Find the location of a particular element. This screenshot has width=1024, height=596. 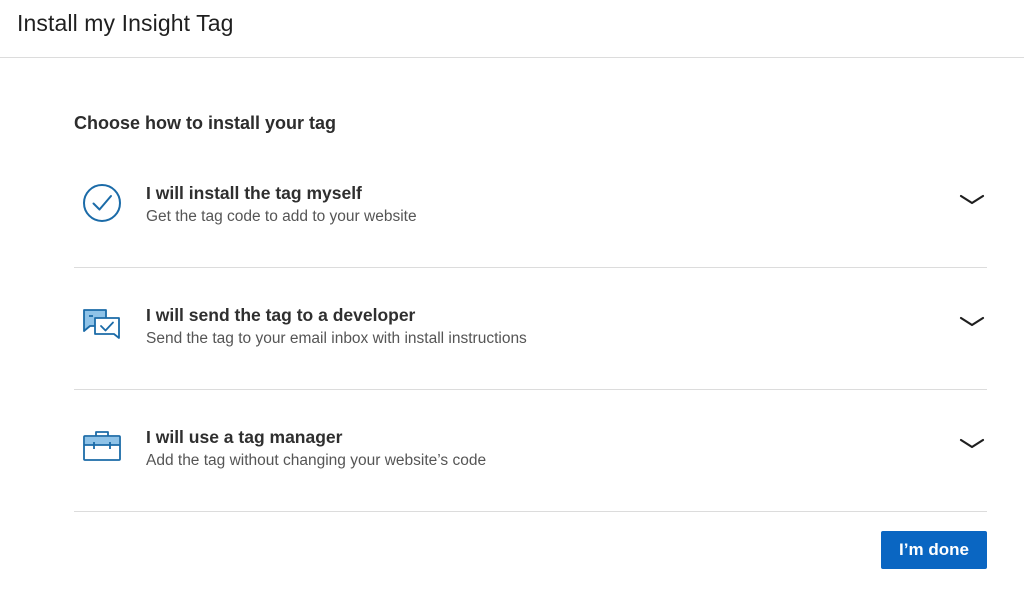

message-check-icon is located at coordinates (102, 325).